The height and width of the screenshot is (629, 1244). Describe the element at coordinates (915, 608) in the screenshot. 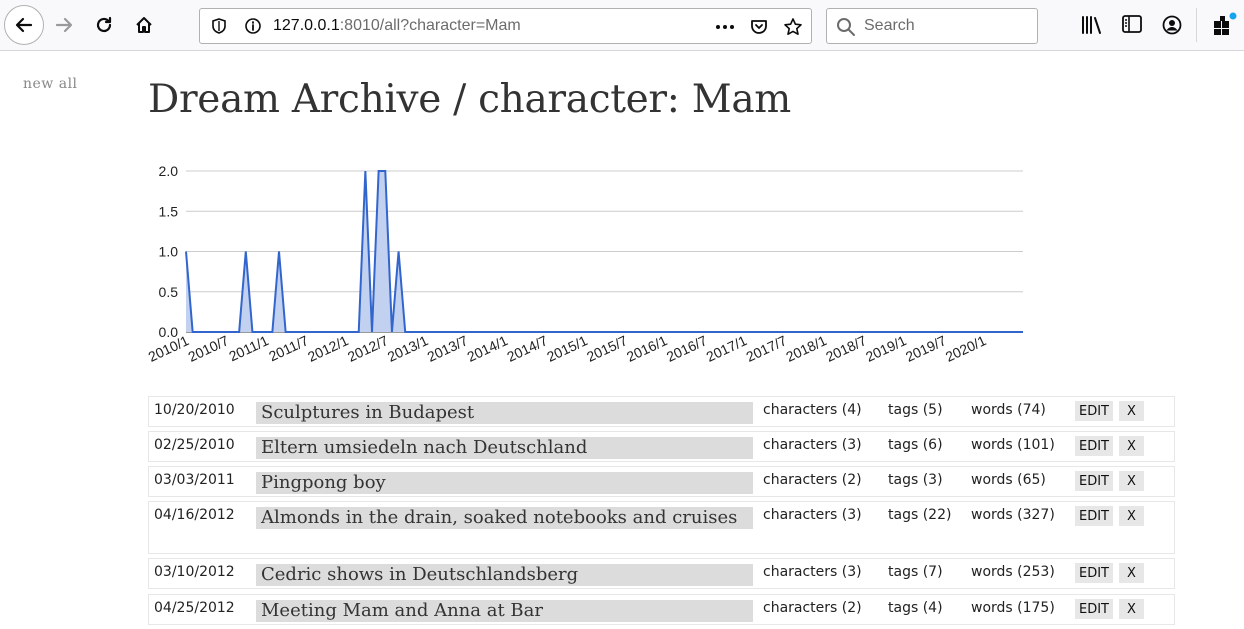

I see `dream-tags-link: tags (4)` at that location.